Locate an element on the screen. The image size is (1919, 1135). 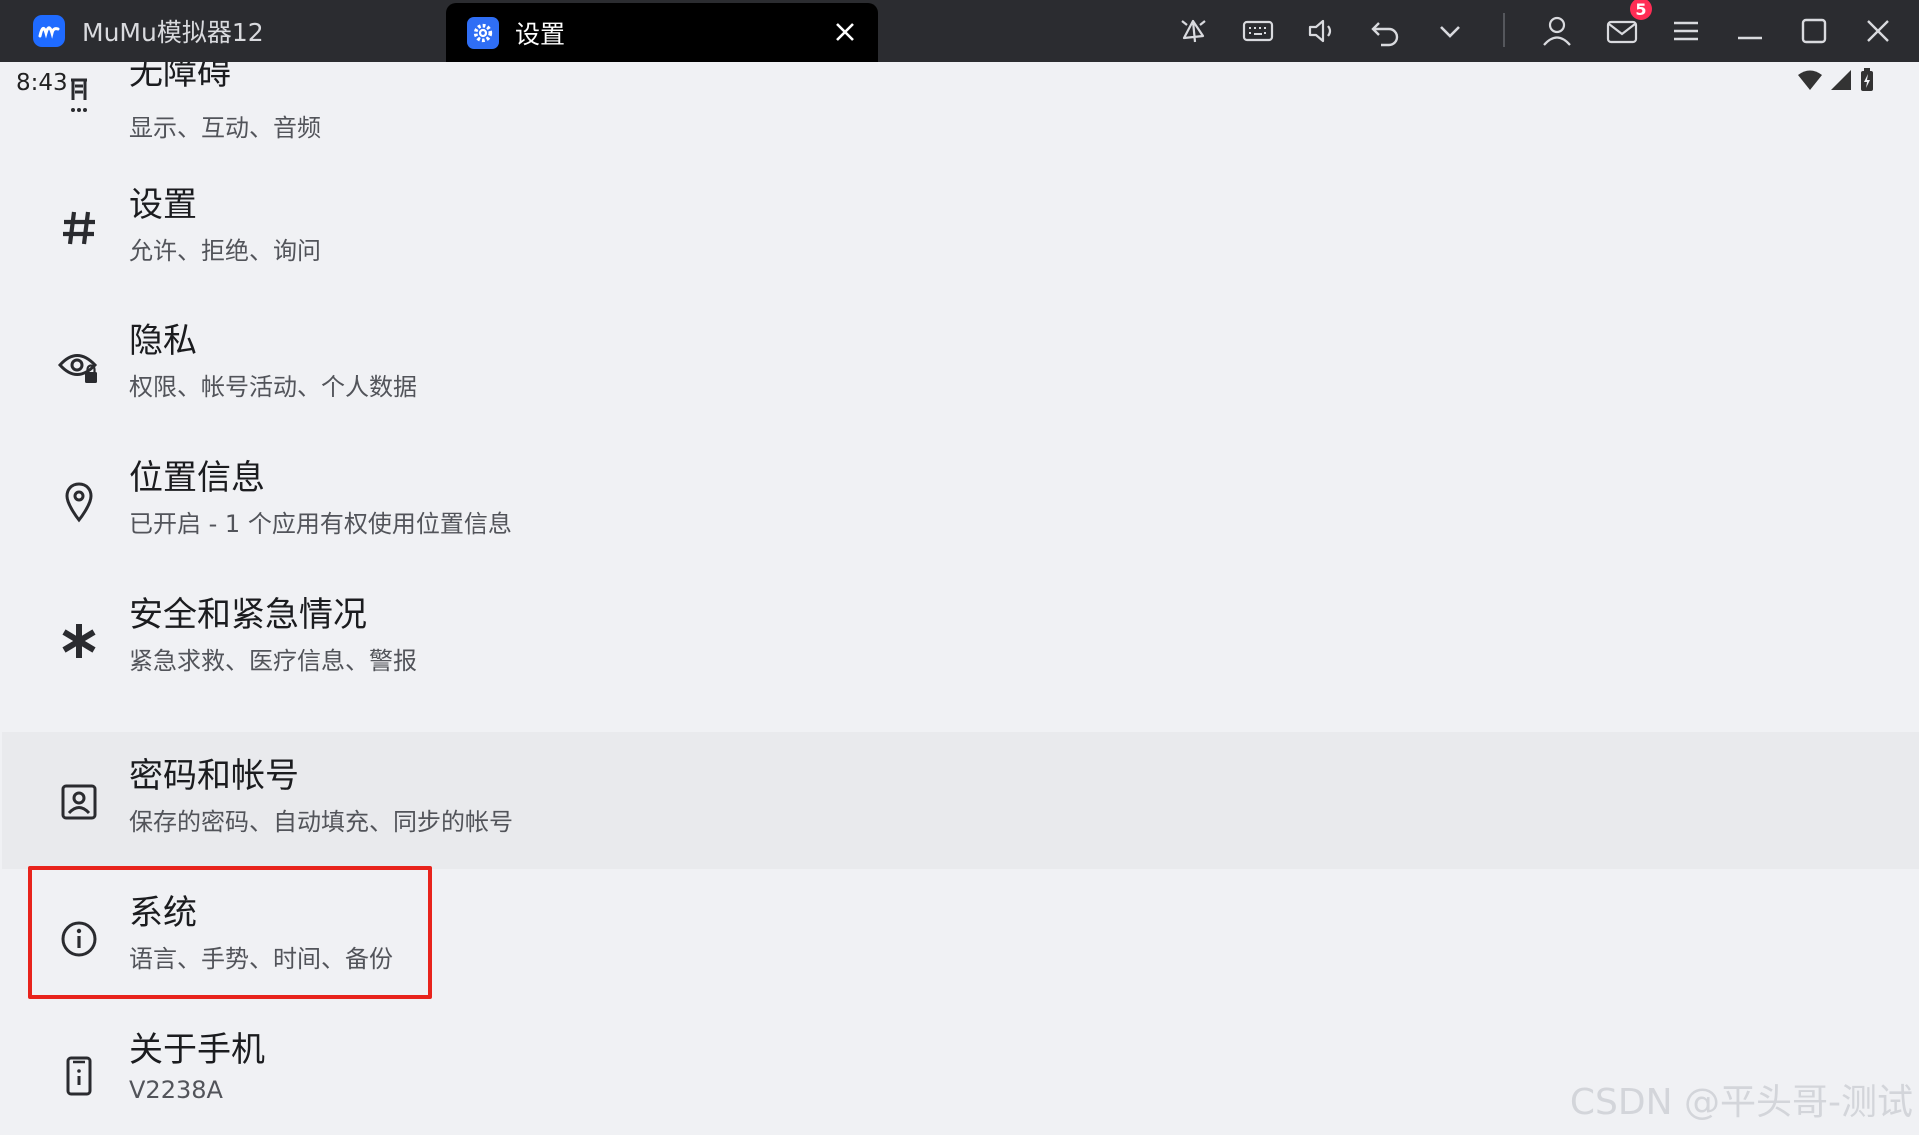
settings-item-subtitle: 显示、互动、音频 is located at coordinates (225, 128).